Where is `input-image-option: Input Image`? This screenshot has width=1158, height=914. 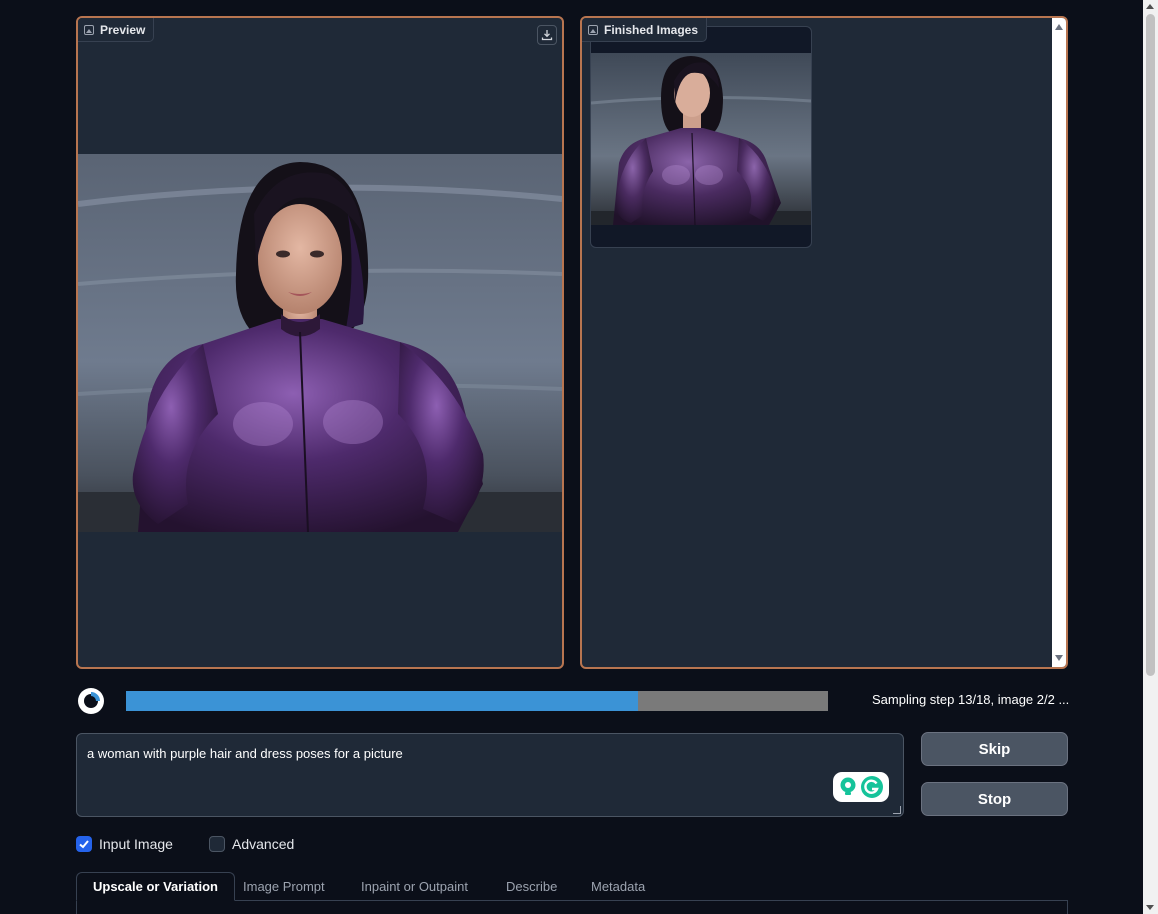 input-image-option: Input Image is located at coordinates (124, 844).